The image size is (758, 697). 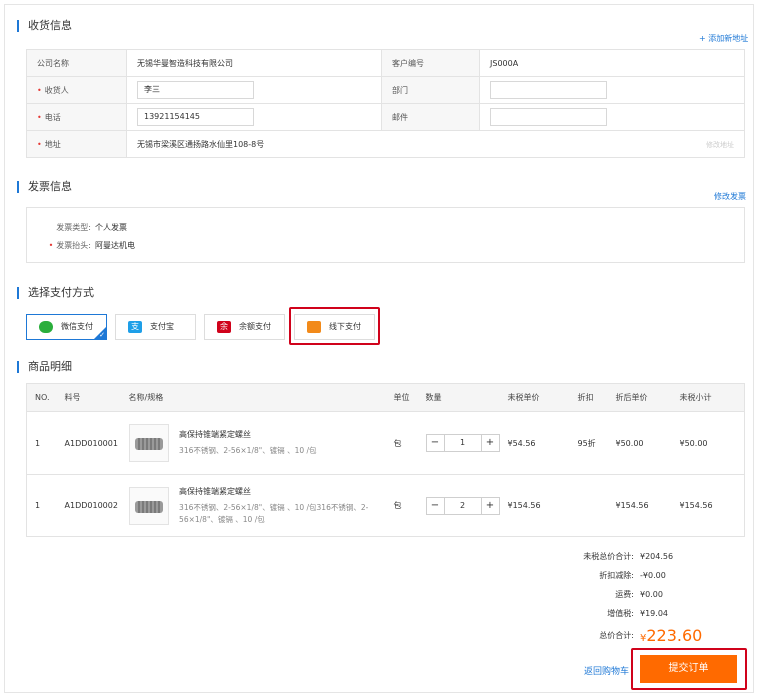 I want to click on phone-input: 13921154145, so click(x=195, y=117).